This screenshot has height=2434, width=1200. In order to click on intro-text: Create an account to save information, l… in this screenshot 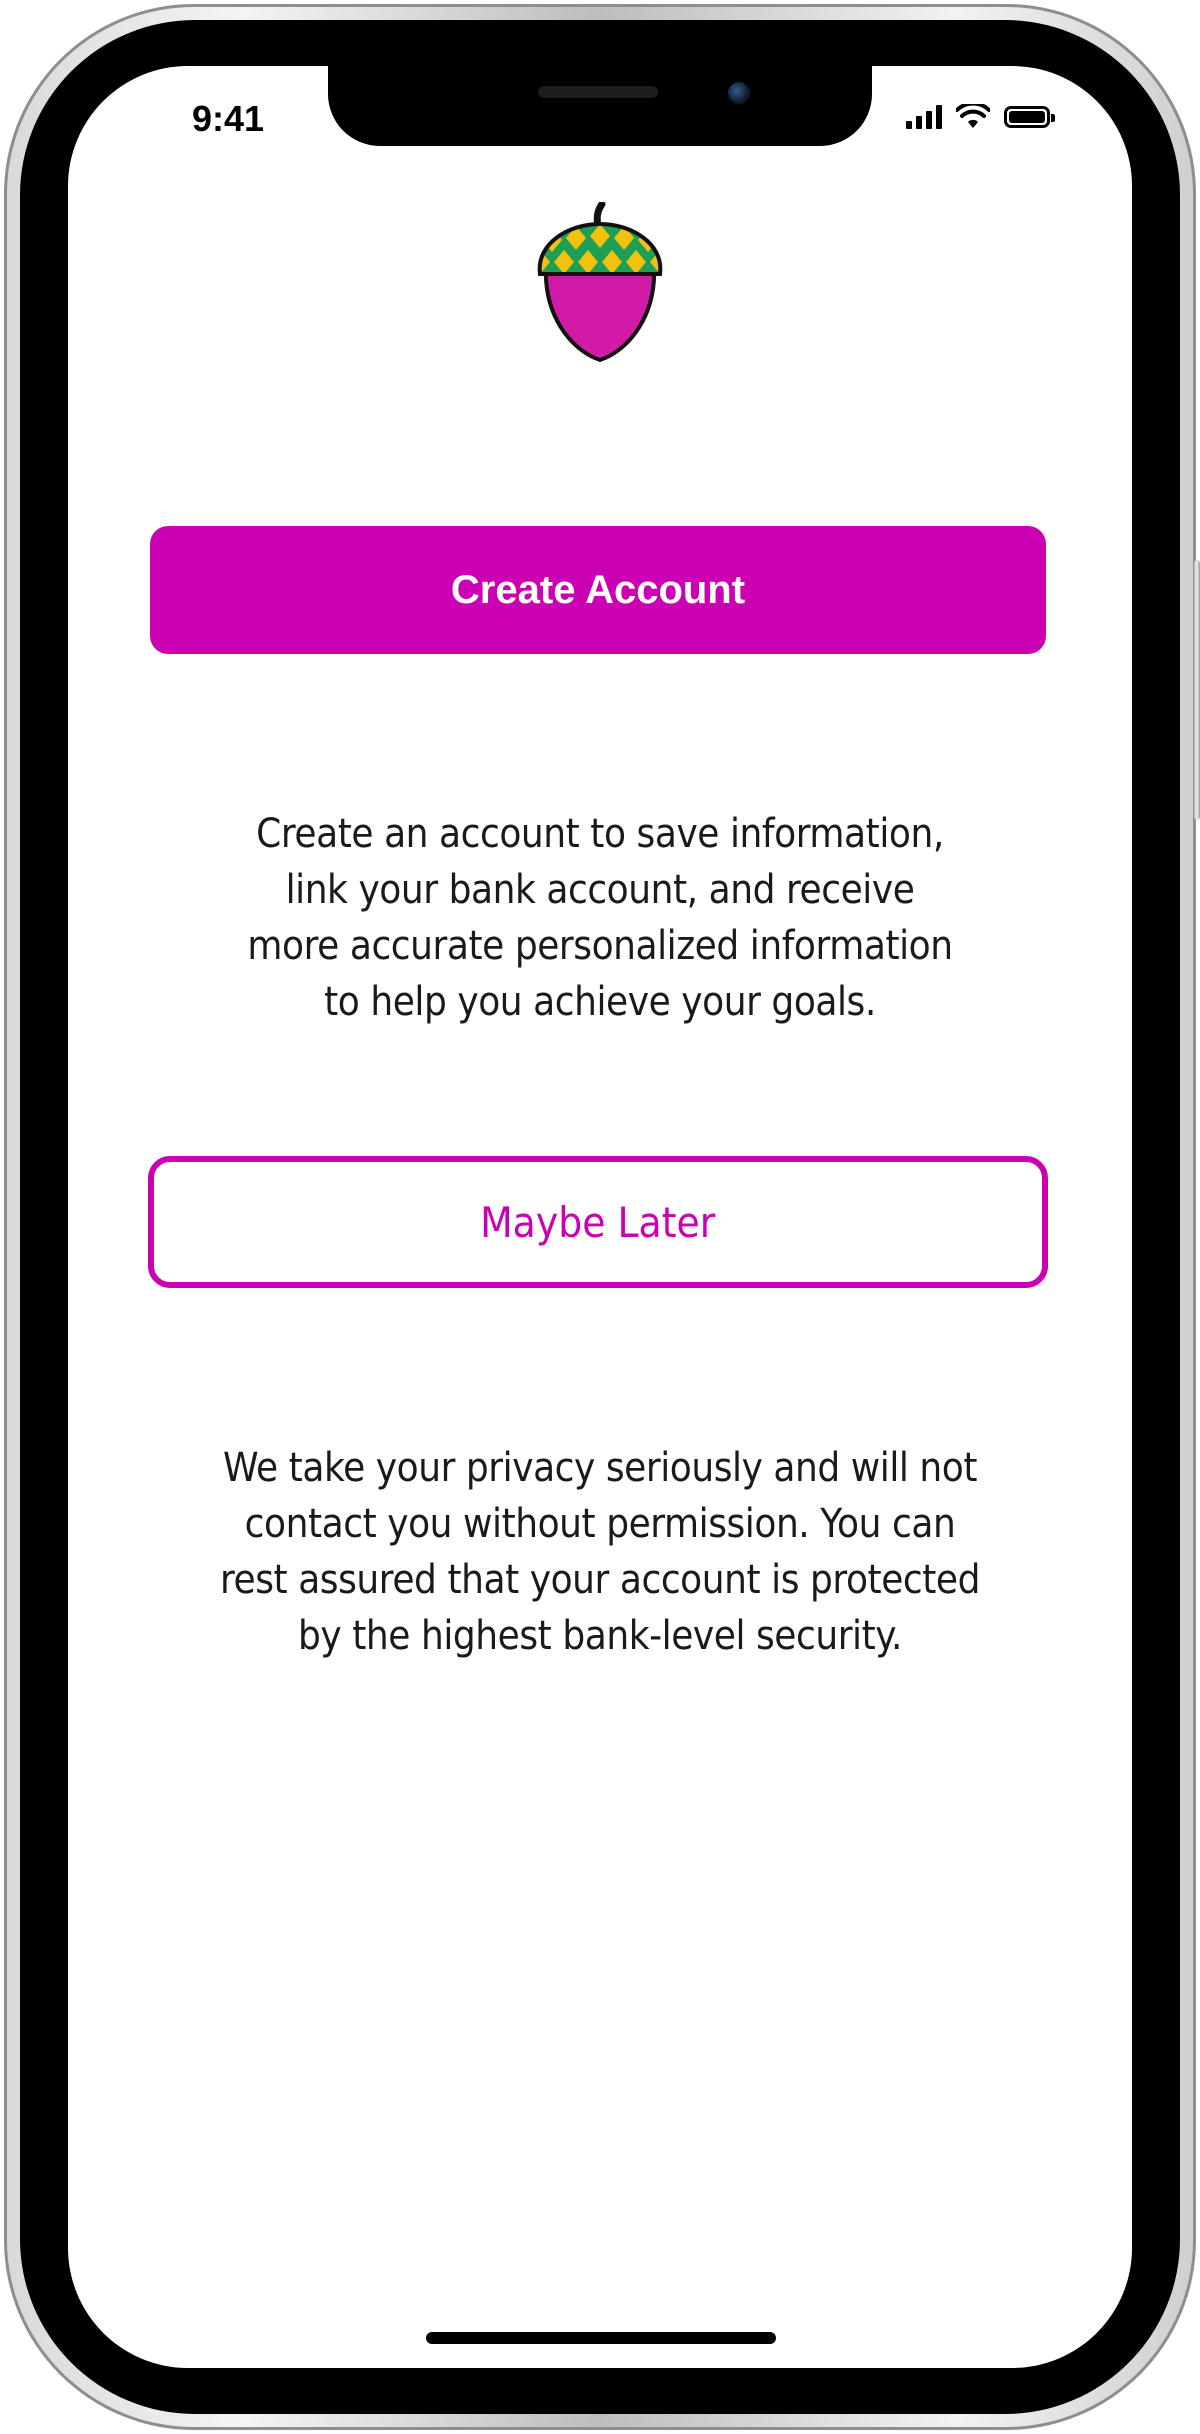, I will do `click(600, 918)`.